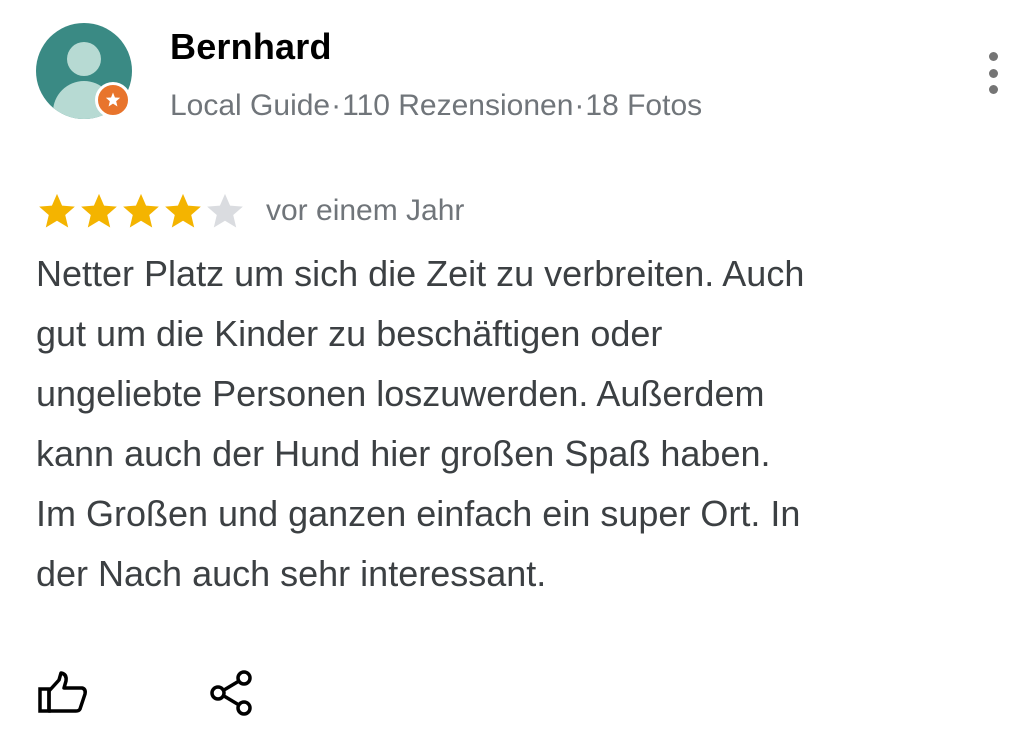 This screenshot has height=748, width=1035. I want to click on review-time: vor einem Jahr, so click(365, 210).